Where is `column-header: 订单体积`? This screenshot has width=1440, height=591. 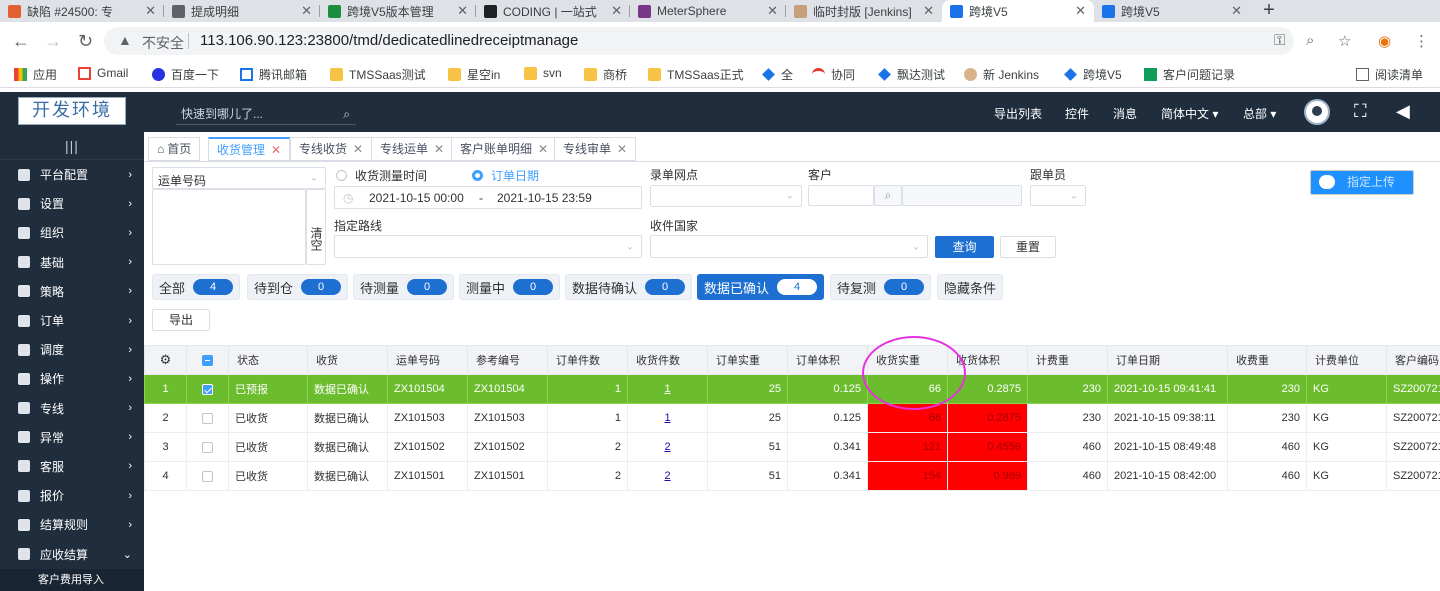
column-header: 订单体积 is located at coordinates (828, 360).